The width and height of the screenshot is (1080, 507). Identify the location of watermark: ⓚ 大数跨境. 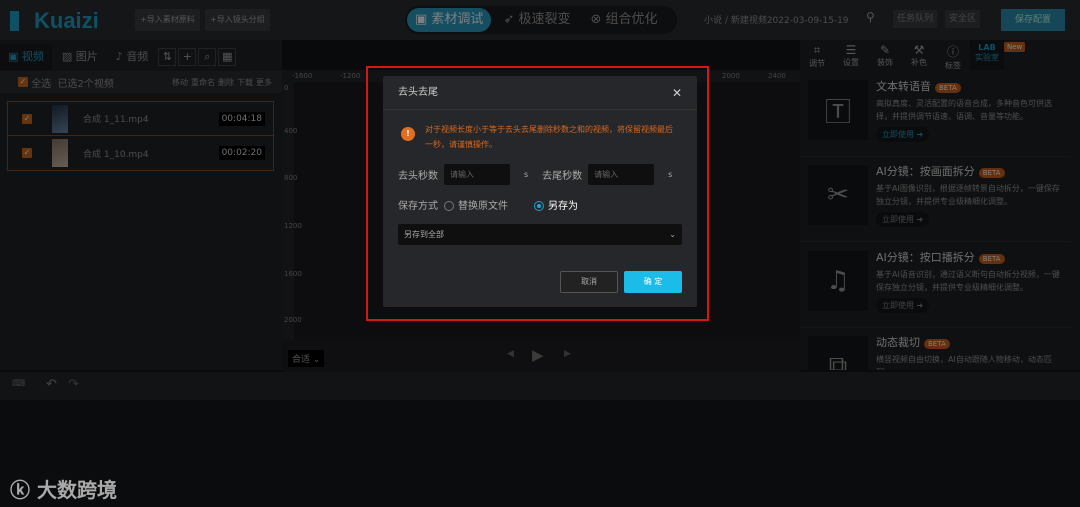
(63, 490).